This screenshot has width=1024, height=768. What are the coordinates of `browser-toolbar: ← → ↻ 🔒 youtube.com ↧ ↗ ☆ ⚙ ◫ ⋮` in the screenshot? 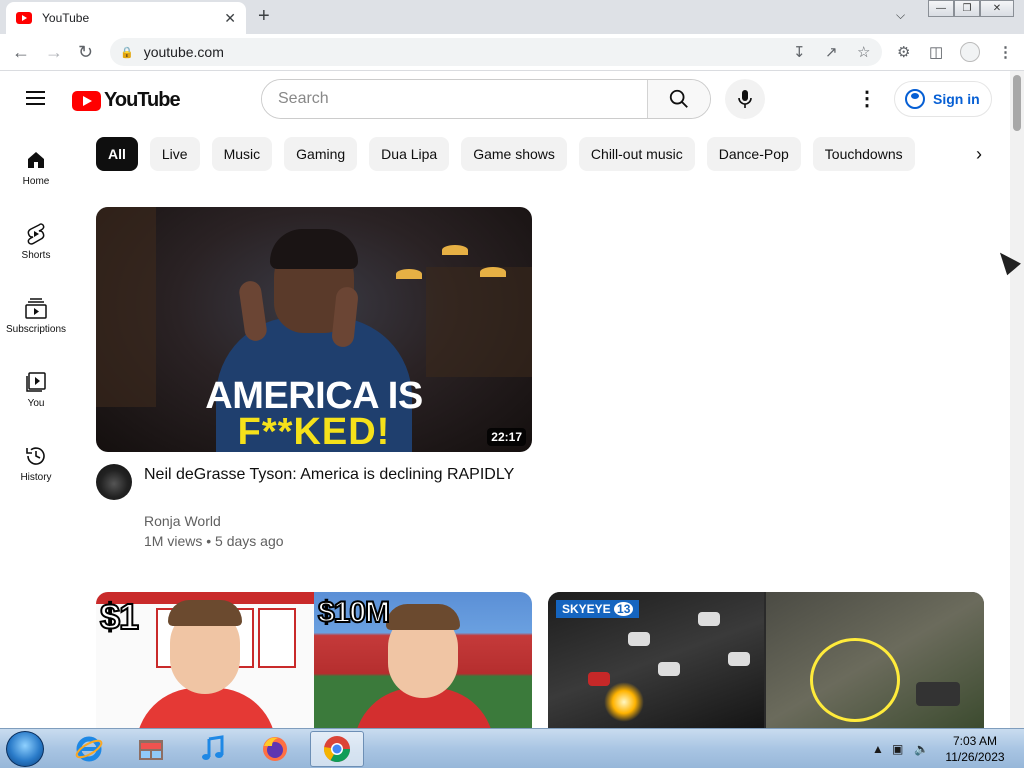 It's located at (512, 52).